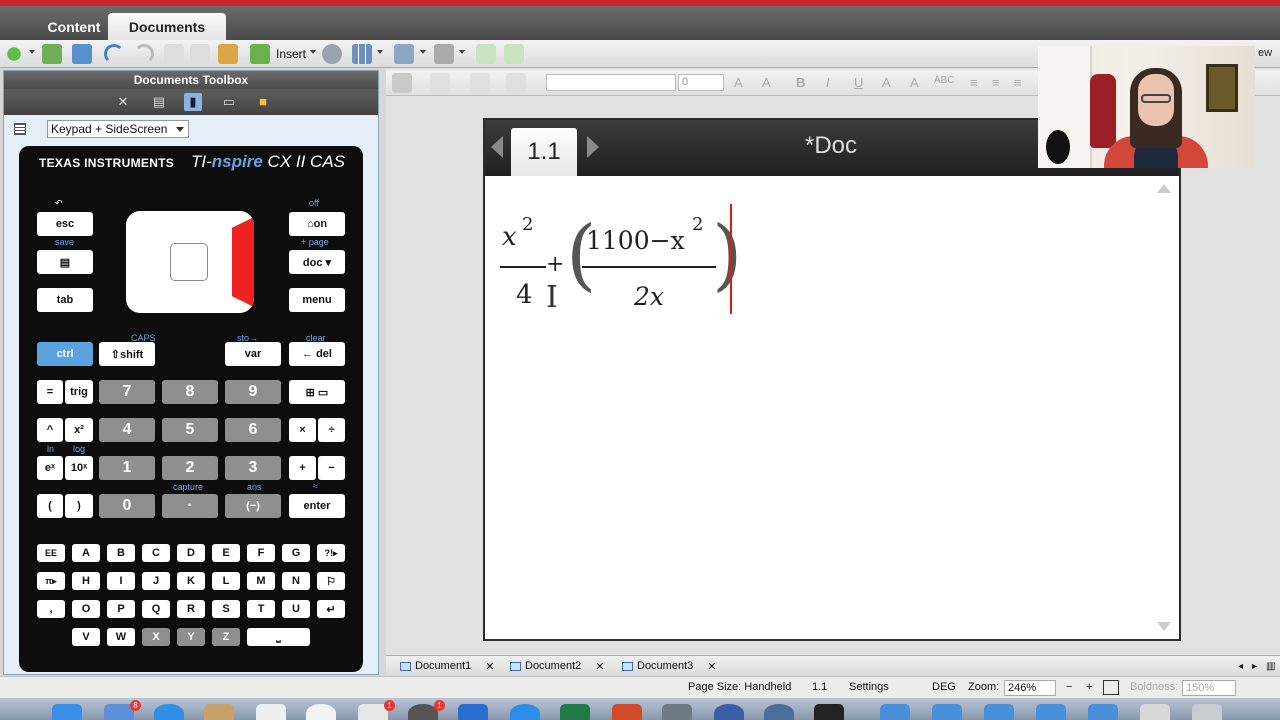 The image size is (1280, 720). What do you see at coordinates (253, 468) in the screenshot?
I see `key-3: 3` at bounding box center [253, 468].